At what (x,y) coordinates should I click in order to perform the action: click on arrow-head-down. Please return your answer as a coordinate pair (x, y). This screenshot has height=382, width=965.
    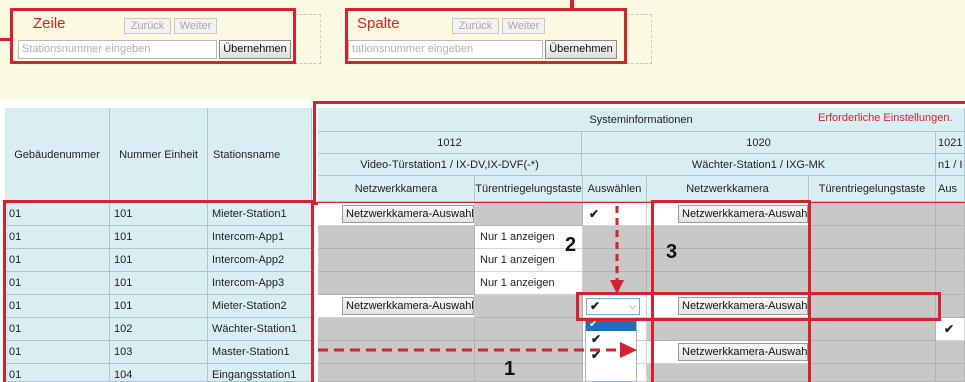
    Looking at the image, I should click on (617, 287).